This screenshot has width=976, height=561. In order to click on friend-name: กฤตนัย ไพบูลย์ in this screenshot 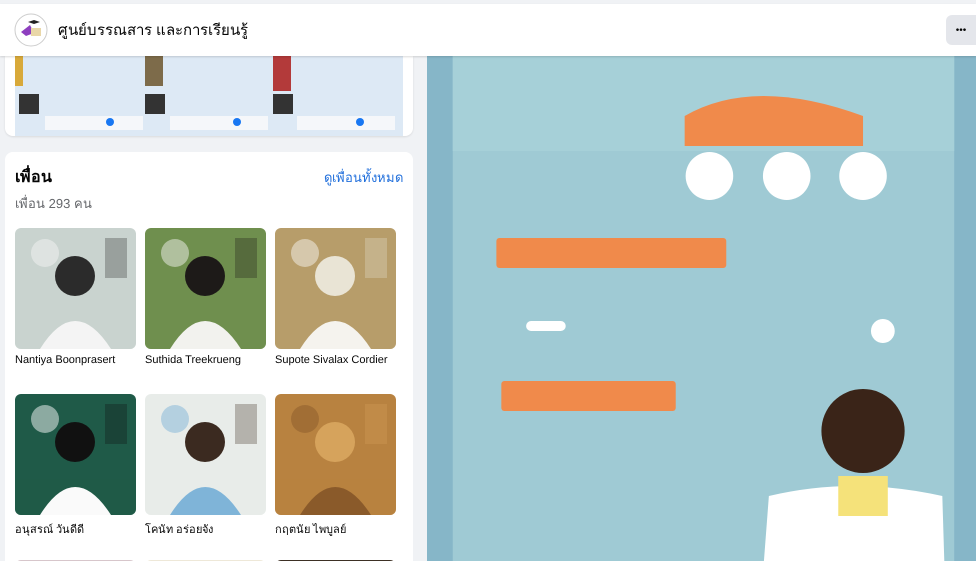, I will do `click(335, 529)`.